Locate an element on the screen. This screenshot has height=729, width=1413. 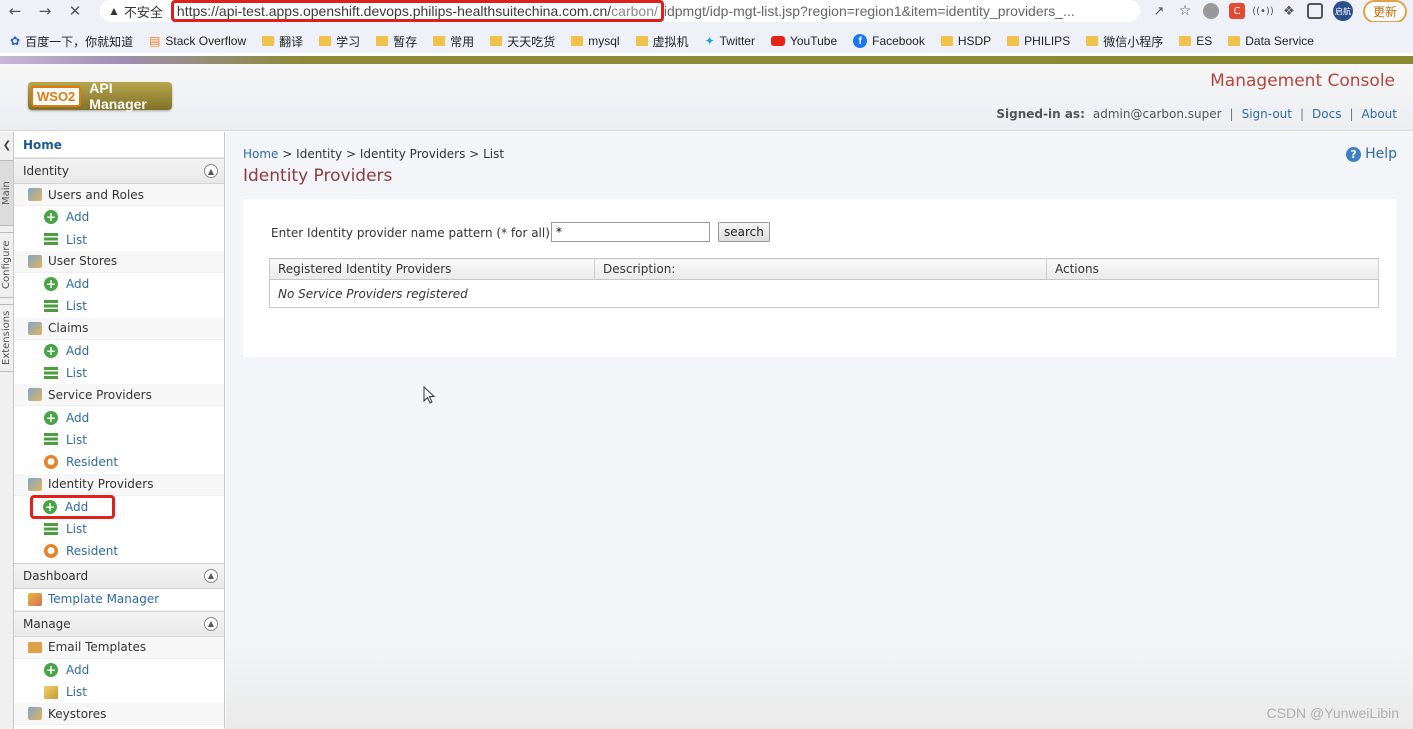
bookmark-folder: Data Service is located at coordinates (1271, 41).